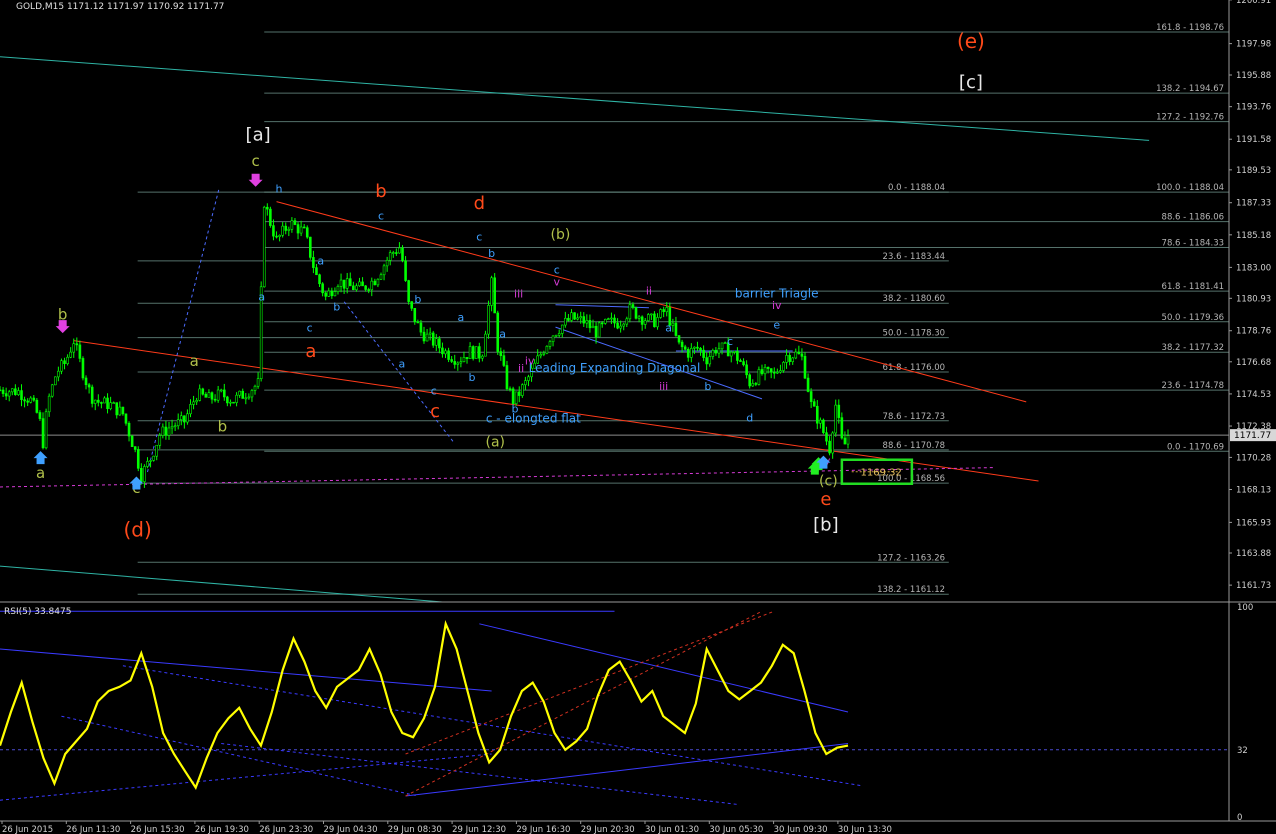 This screenshot has width=1276, height=834. Describe the element at coordinates (1193, 287) in the screenshot. I see `fib-label-right: 61.8 - 1181.41` at that location.